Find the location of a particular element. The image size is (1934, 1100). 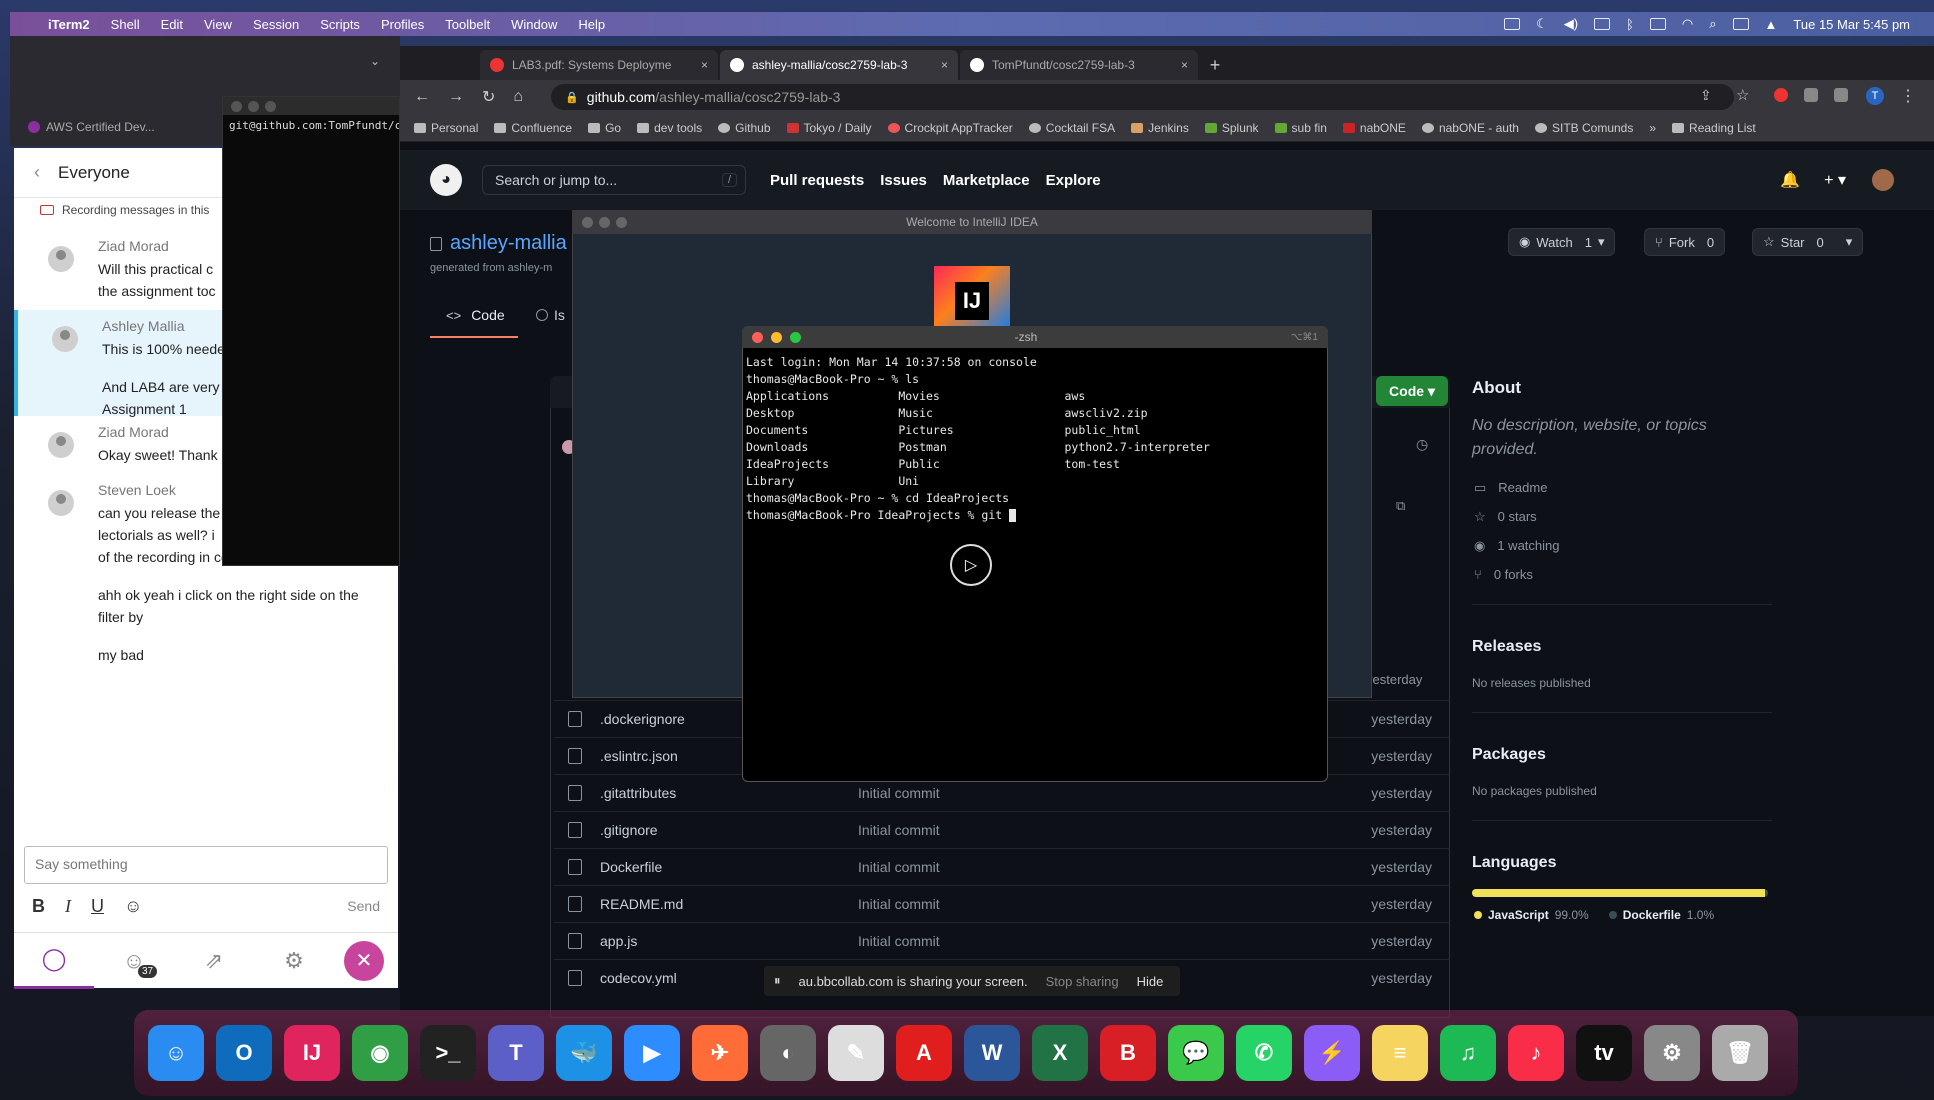

file-name: README.md is located at coordinates (729, 904).